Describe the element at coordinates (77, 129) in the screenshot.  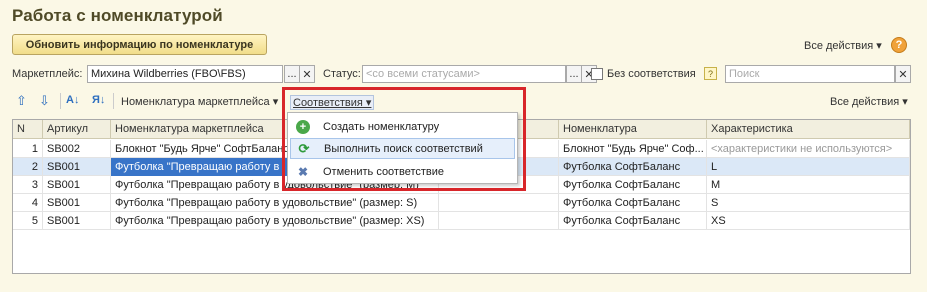
I see `column-header-article: Артикул` at that location.